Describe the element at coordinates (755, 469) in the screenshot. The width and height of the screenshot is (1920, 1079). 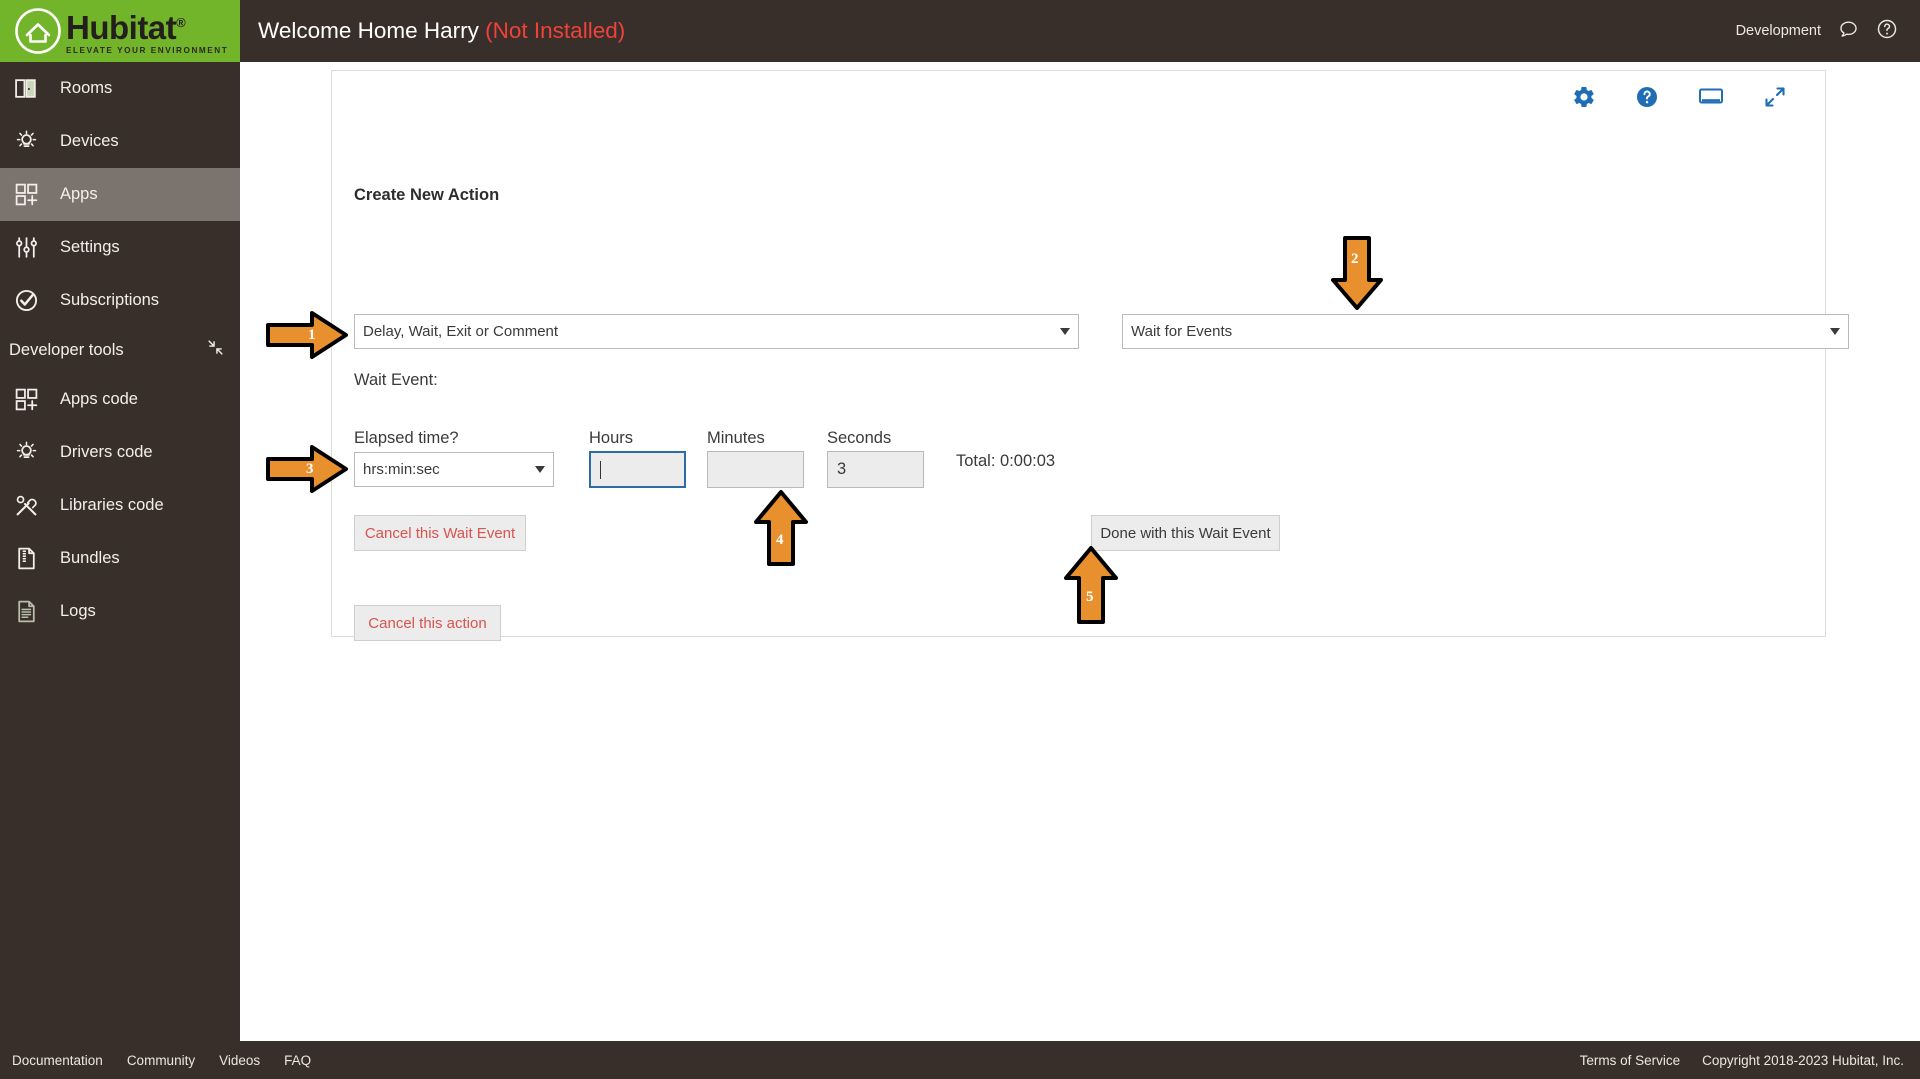
I see `minutes-input` at that location.